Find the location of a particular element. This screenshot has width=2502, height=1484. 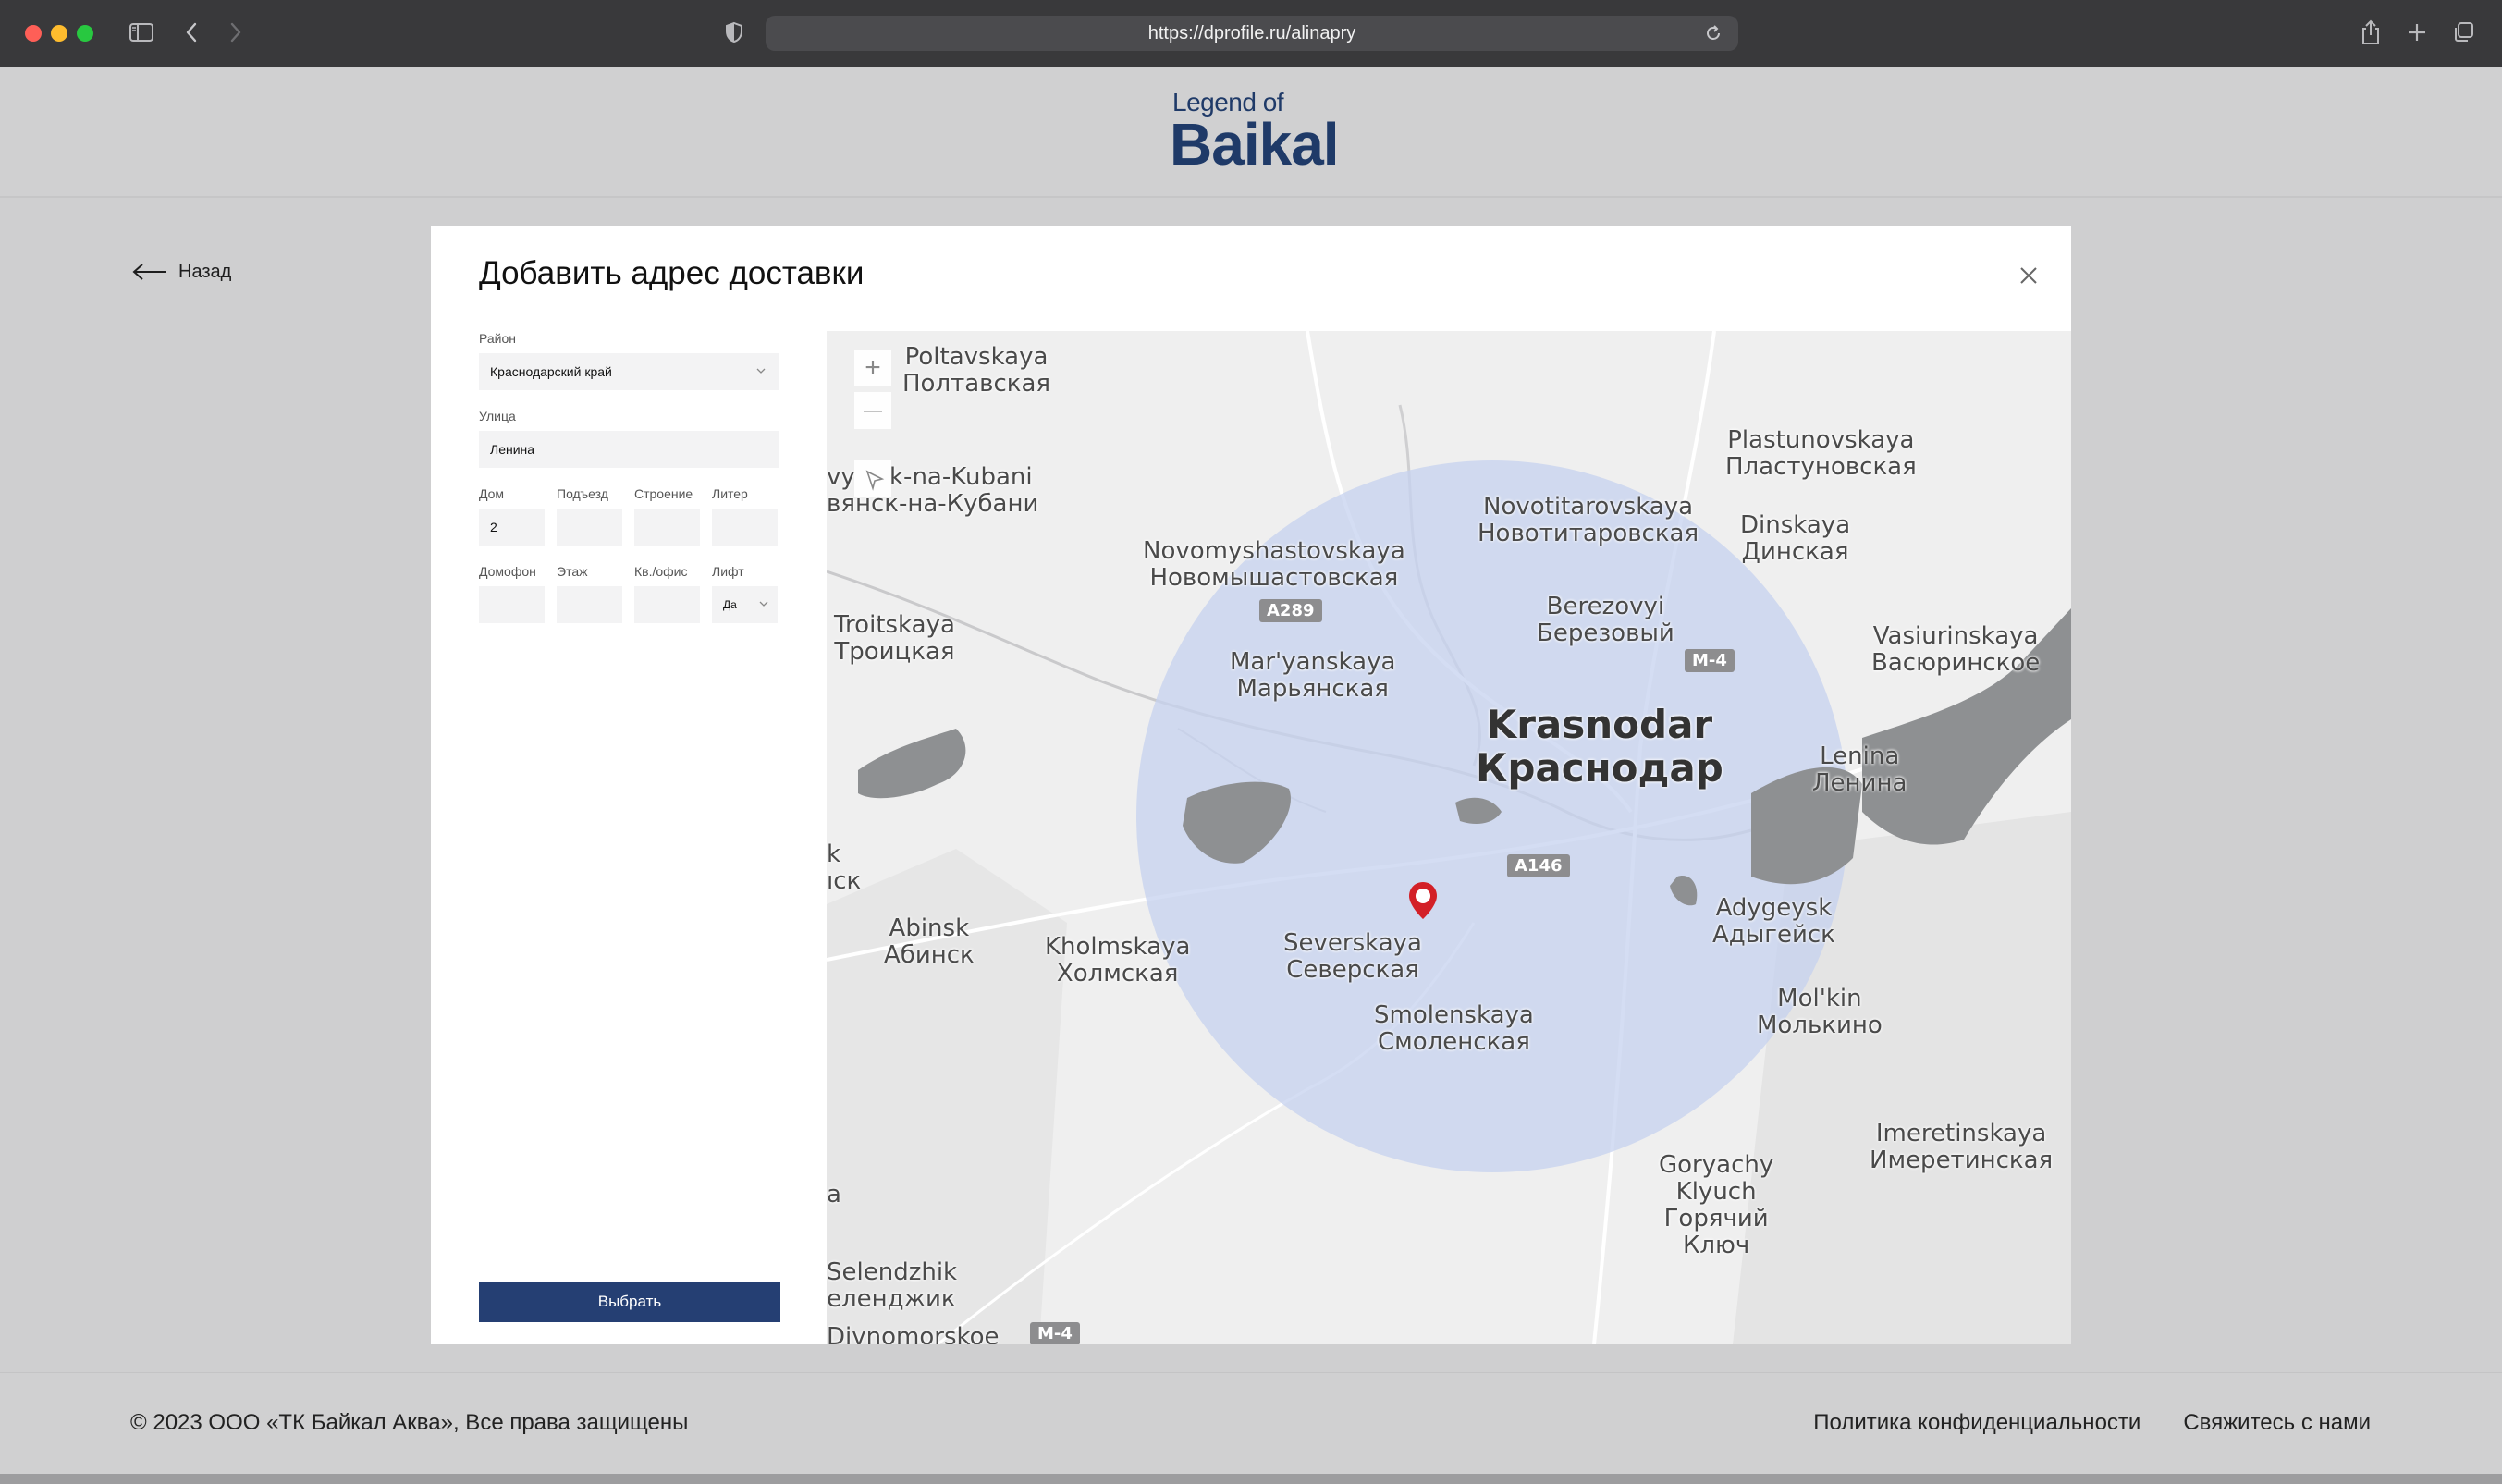

contact-link: Свяжитесь с нами is located at coordinates (2277, 1423).